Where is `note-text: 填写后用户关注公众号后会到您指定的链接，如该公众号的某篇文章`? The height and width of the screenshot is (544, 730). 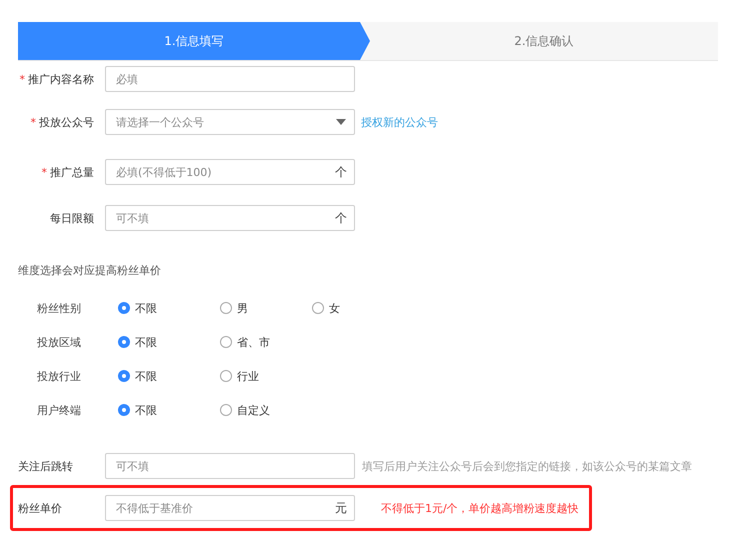 note-text: 填写后用户关注公众号后会到您指定的链接，如该公众号的某篇文章 is located at coordinates (527, 466).